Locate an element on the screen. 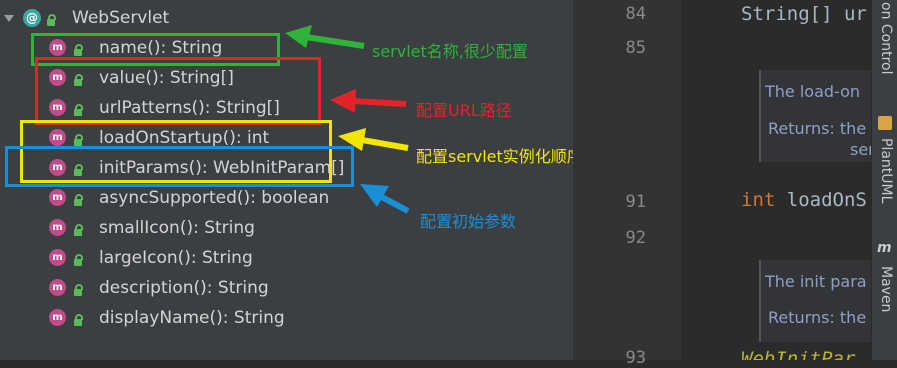 Image resolution: width=897 pixels, height=368 pixels. code-line: String[] ur is located at coordinates (804, 14).